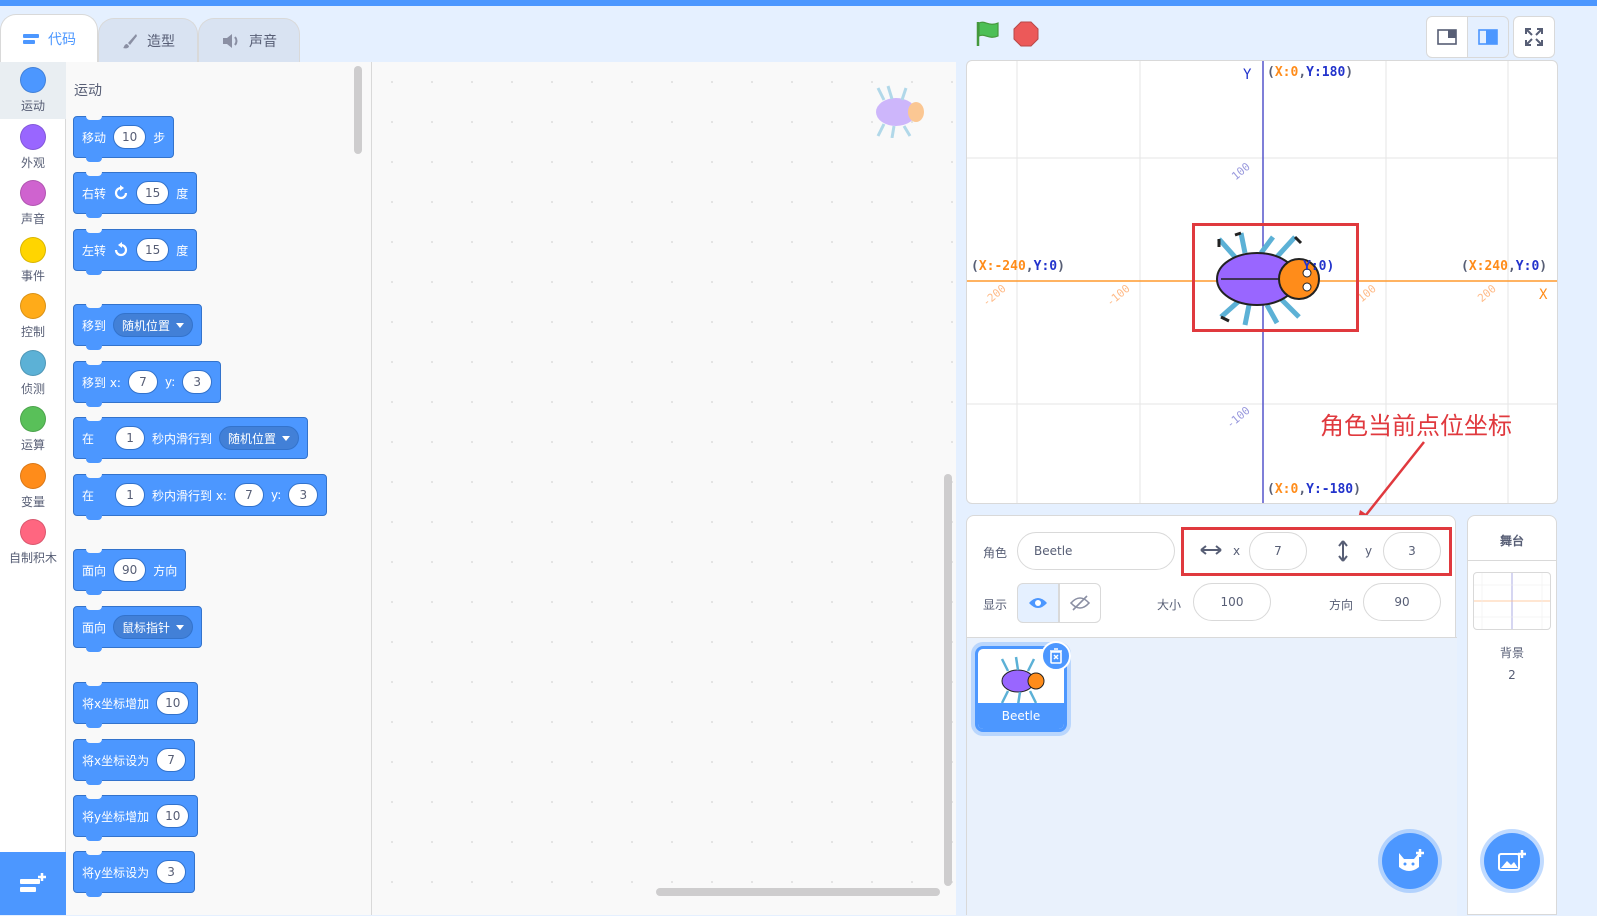 This screenshot has height=916, width=1597. Describe the element at coordinates (33, 542) in the screenshot. I see `category-my-blocks: 自制积木` at that location.